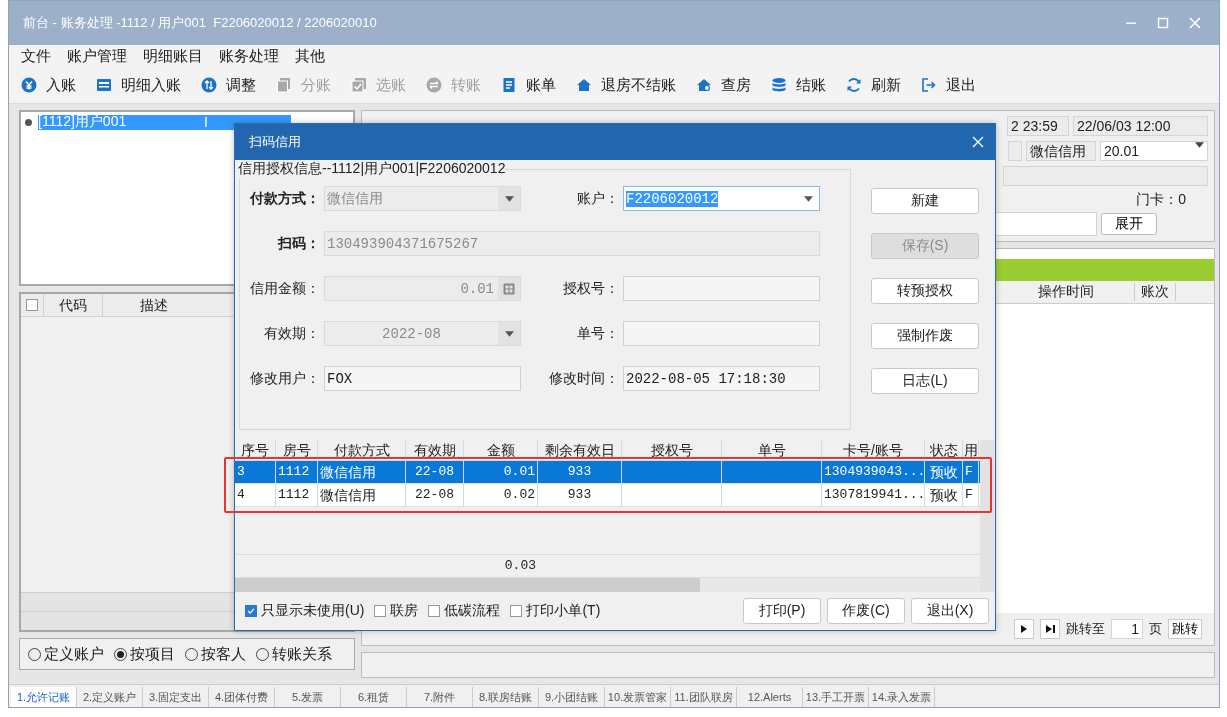  What do you see at coordinates (138, 85) in the screenshot?
I see `toolbar-button: 明细入账` at bounding box center [138, 85].